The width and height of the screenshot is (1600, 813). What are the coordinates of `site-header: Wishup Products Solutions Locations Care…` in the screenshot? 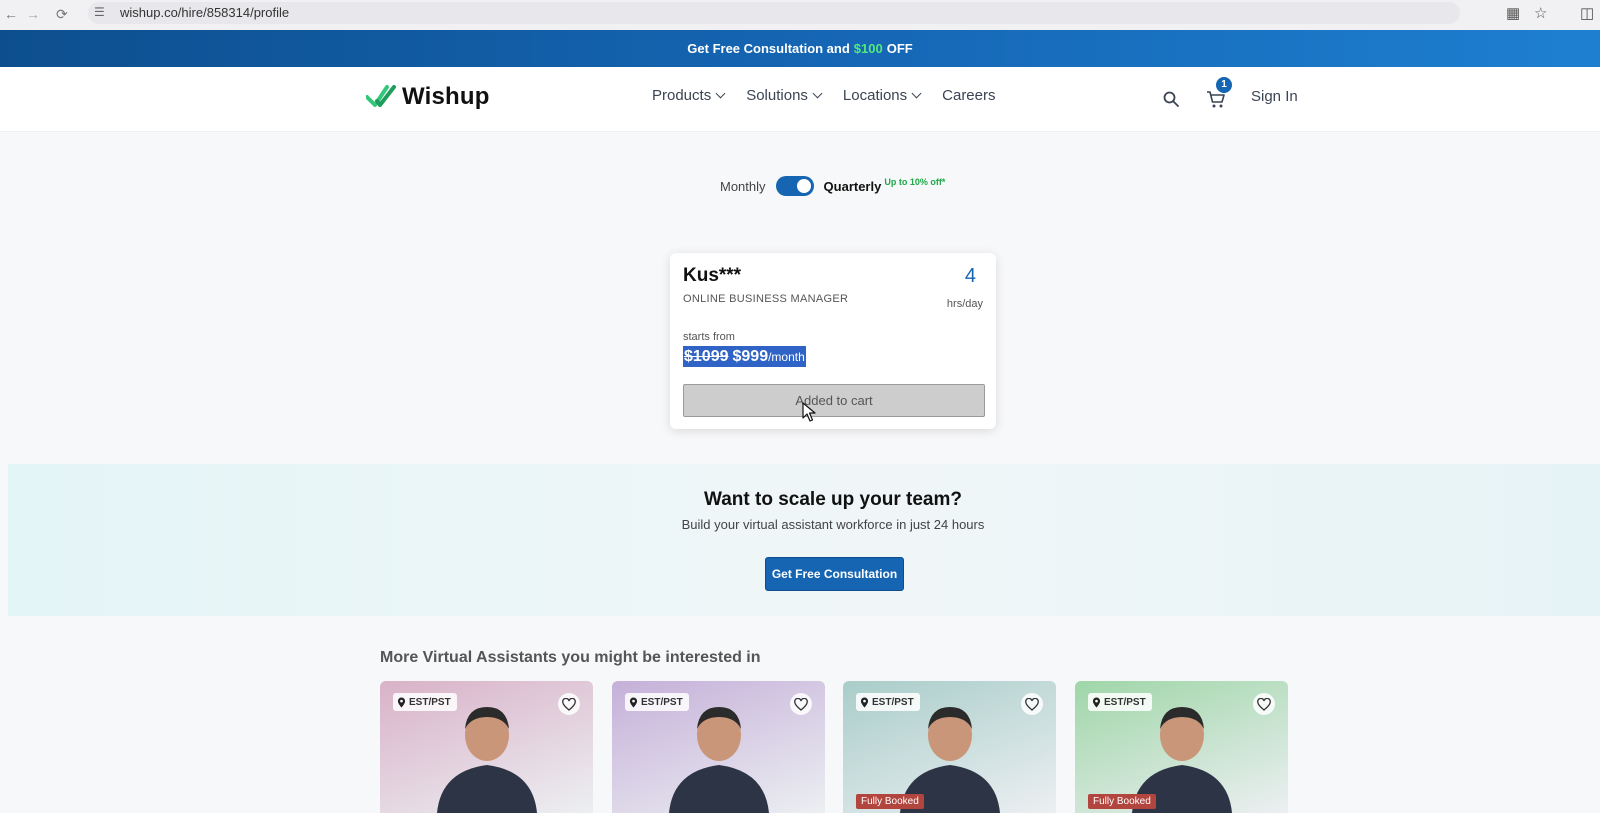 It's located at (800, 99).